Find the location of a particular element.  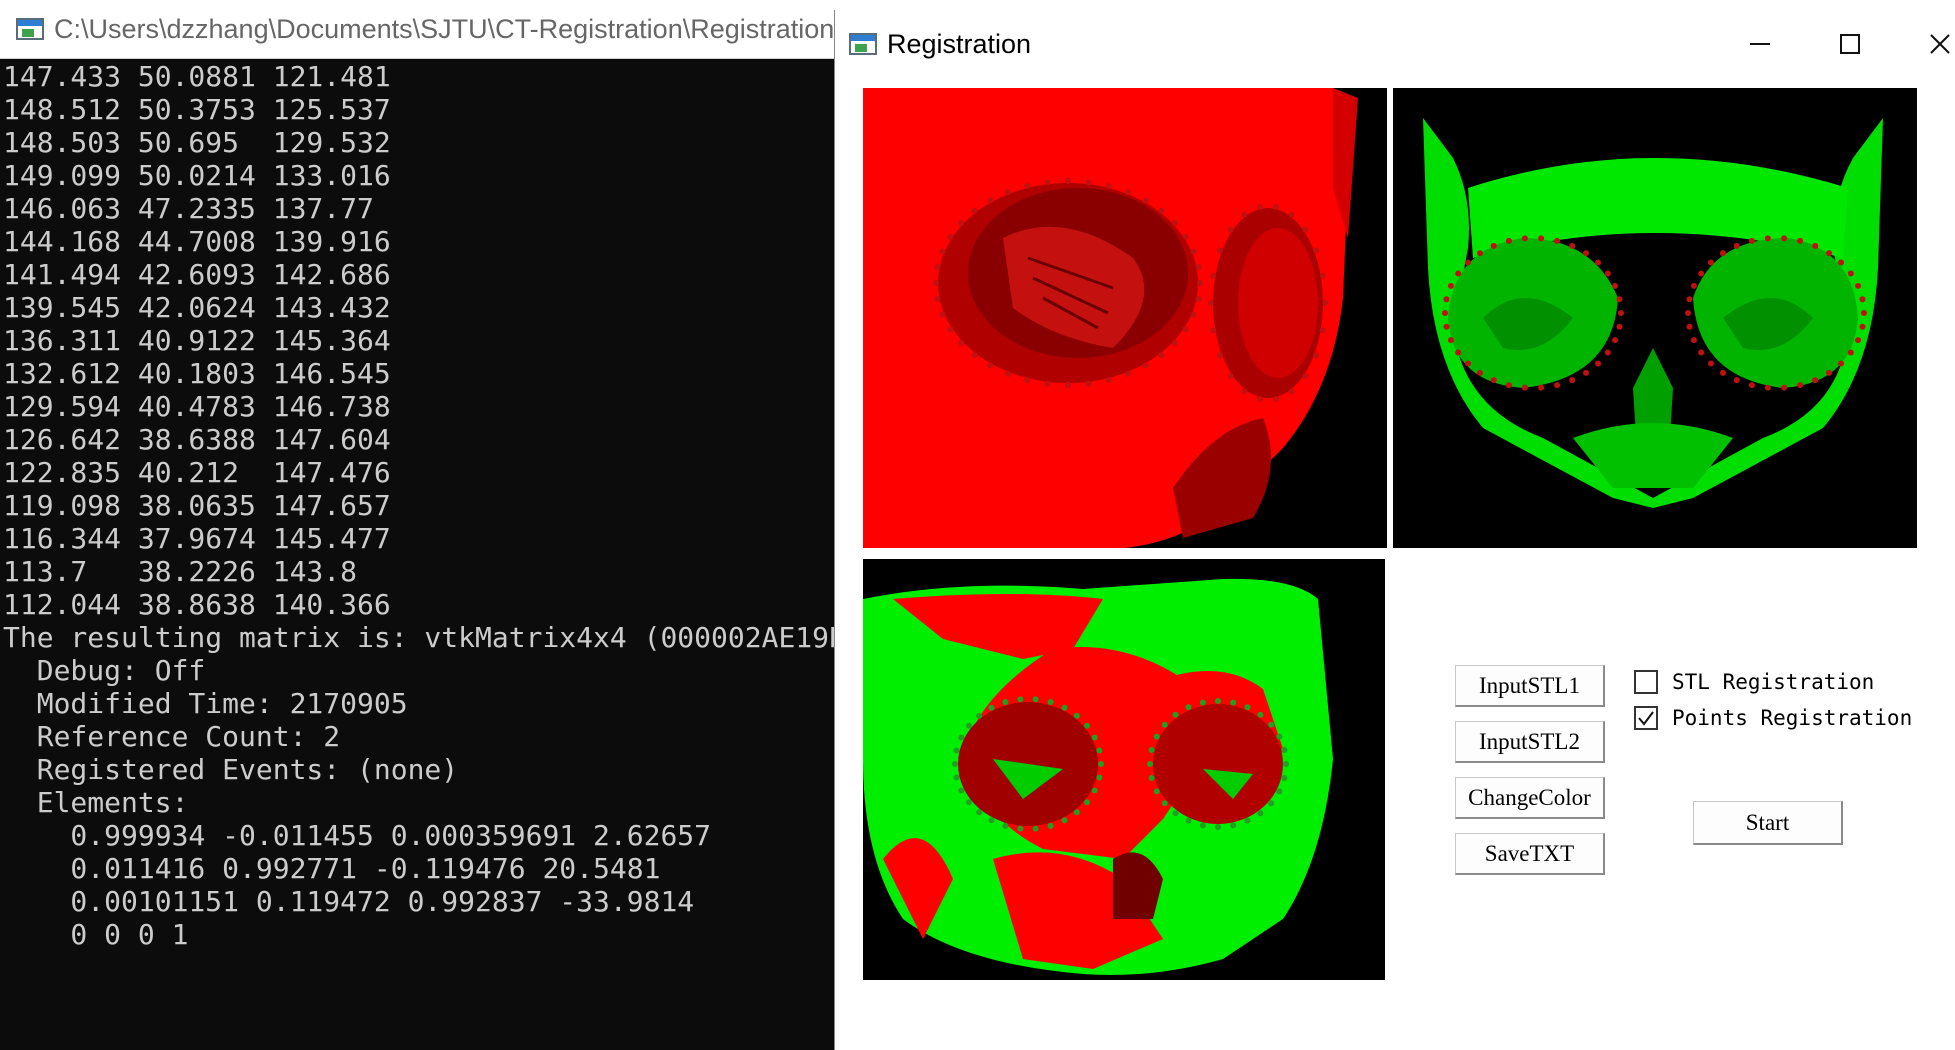

window-title: Registration is located at coordinates (959, 43).